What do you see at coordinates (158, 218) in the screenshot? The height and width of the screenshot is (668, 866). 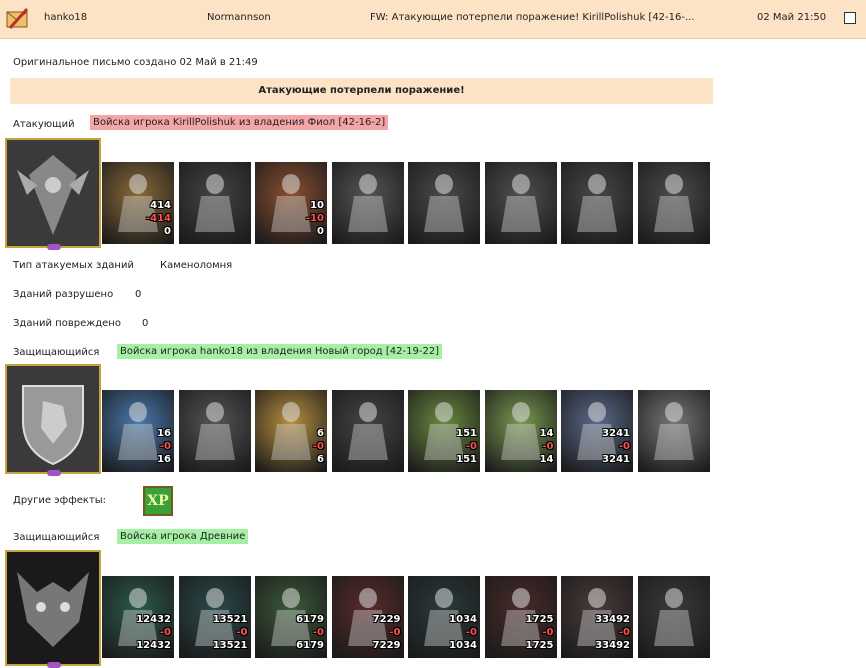 I see `unit-loss-count: -414` at bounding box center [158, 218].